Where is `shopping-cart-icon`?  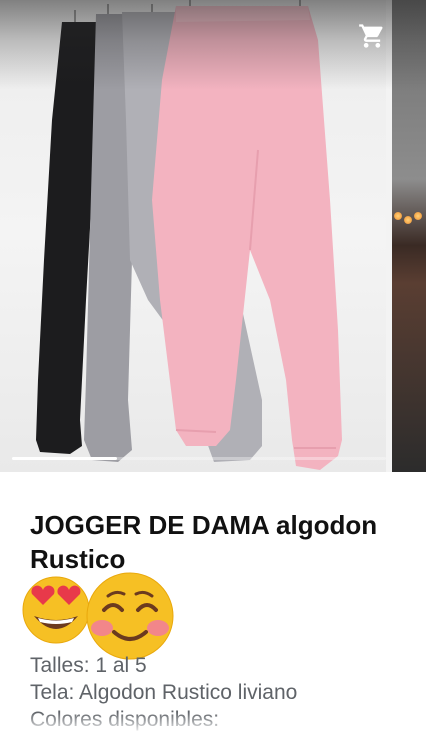
shopping-cart-icon is located at coordinates (371, 36).